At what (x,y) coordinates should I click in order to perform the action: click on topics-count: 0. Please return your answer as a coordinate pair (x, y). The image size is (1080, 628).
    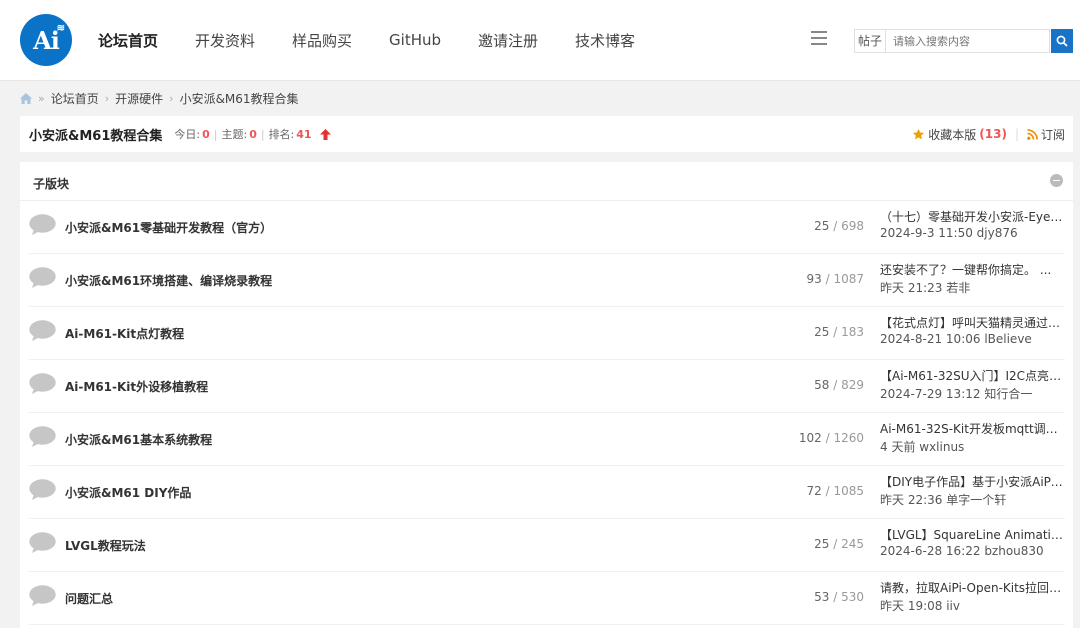
    Looking at the image, I should click on (253, 134).